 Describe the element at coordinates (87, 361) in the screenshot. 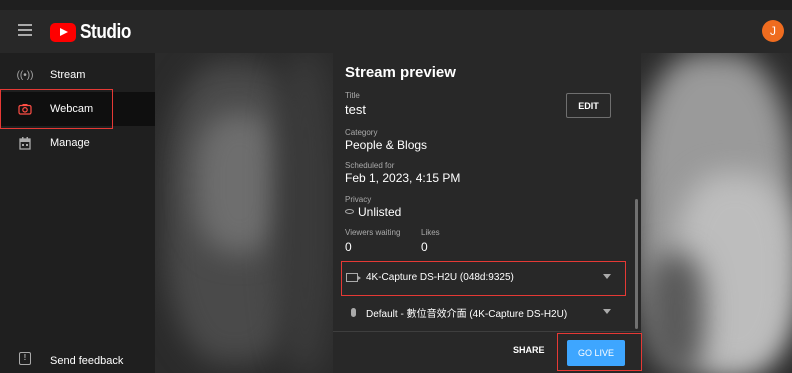

I see `feedback-label: Send feedback` at that location.